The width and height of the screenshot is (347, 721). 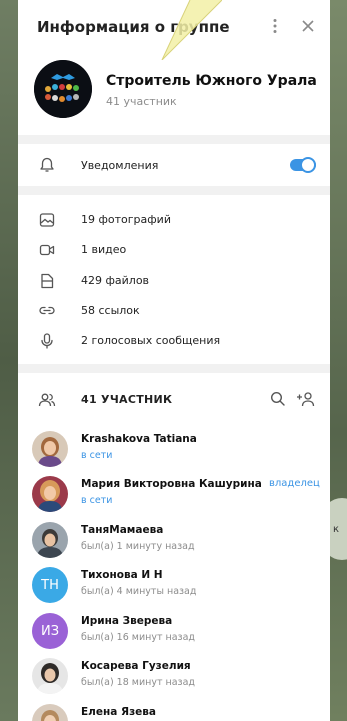 I want to click on media-videos-label: 1 видео, so click(x=104, y=249).